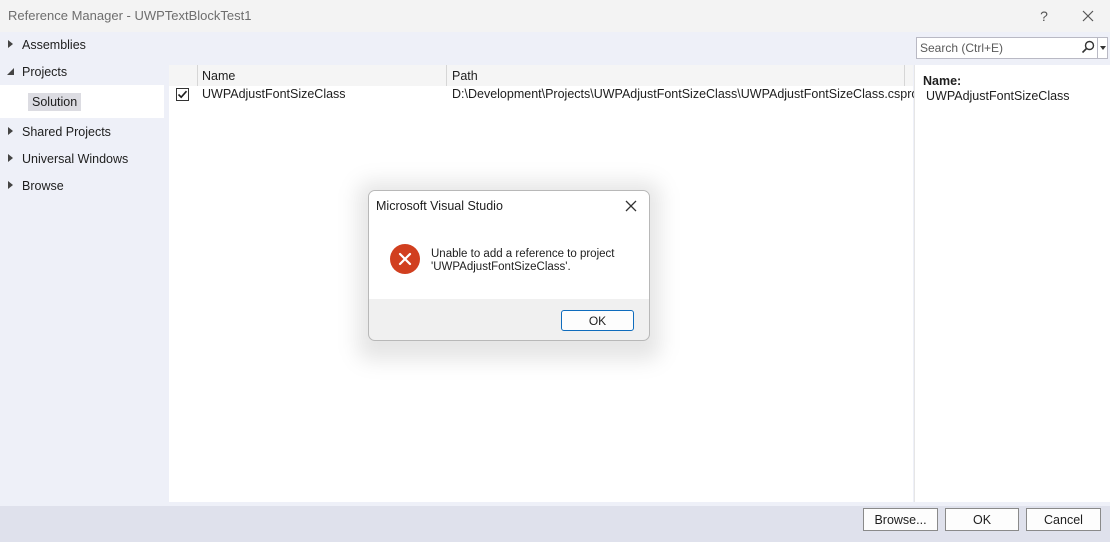  Describe the element at coordinates (1012, 283) in the screenshot. I see `details-pane: Name: UWPAdjustFontSizeClass` at that location.